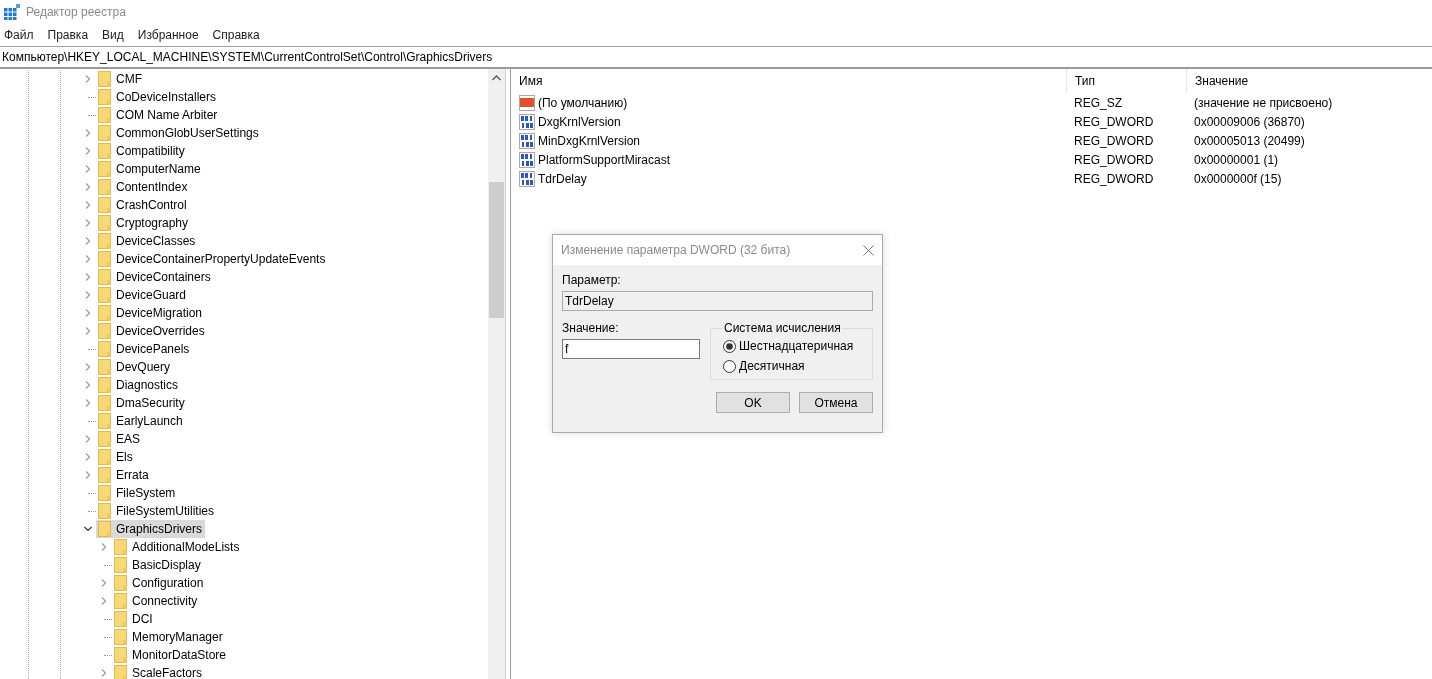 This screenshot has height=679, width=1432. Describe the element at coordinates (788, 102) in the screenshot. I see `value-name: (По умолчанию)` at that location.